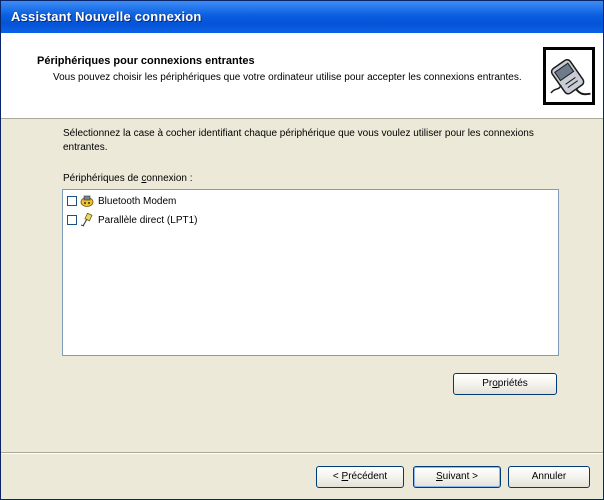 Image resolution: width=604 pixels, height=500 pixels. I want to click on properties-button: Propriétés, so click(505, 384).